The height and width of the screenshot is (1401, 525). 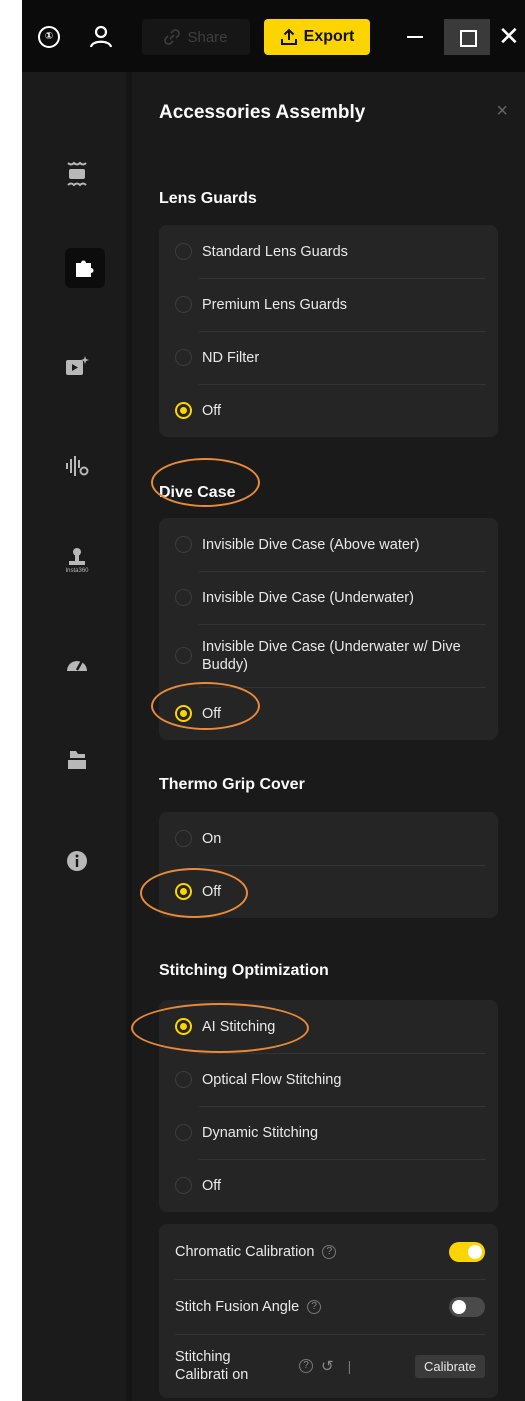 I want to click on option-label: On, so click(x=212, y=838).